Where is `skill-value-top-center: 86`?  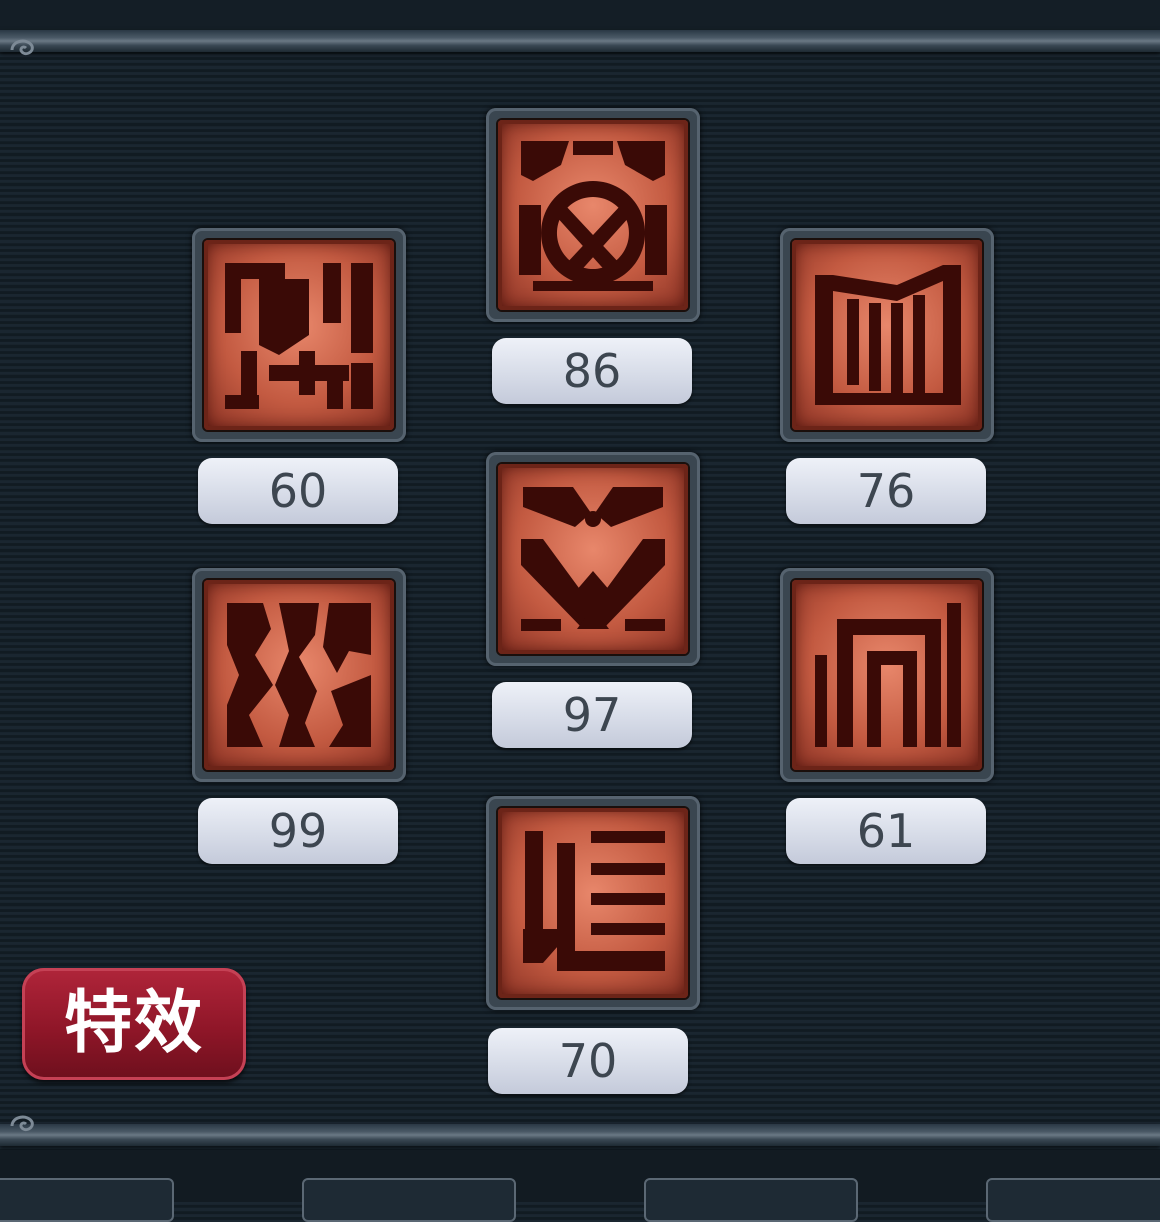 skill-value-top-center: 86 is located at coordinates (592, 371).